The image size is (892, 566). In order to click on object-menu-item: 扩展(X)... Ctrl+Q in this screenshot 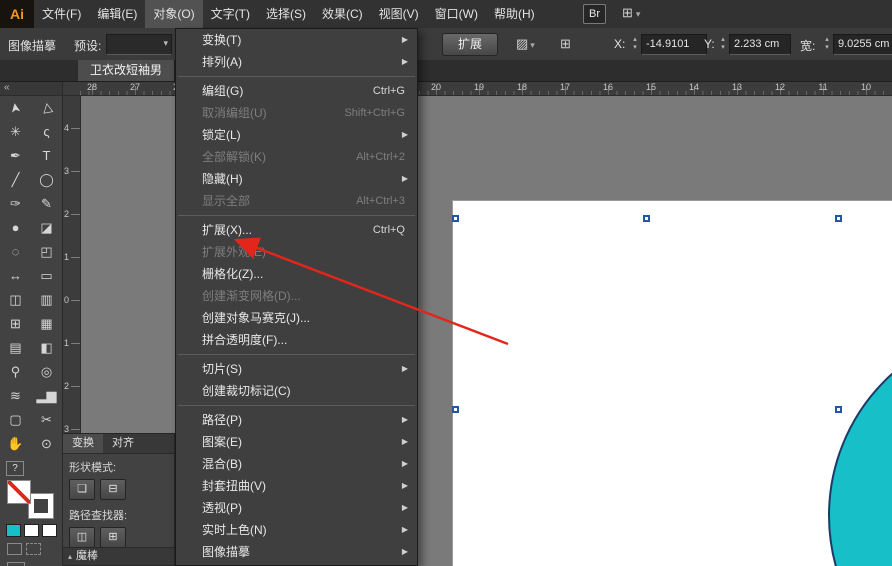, I will do `click(296, 230)`.